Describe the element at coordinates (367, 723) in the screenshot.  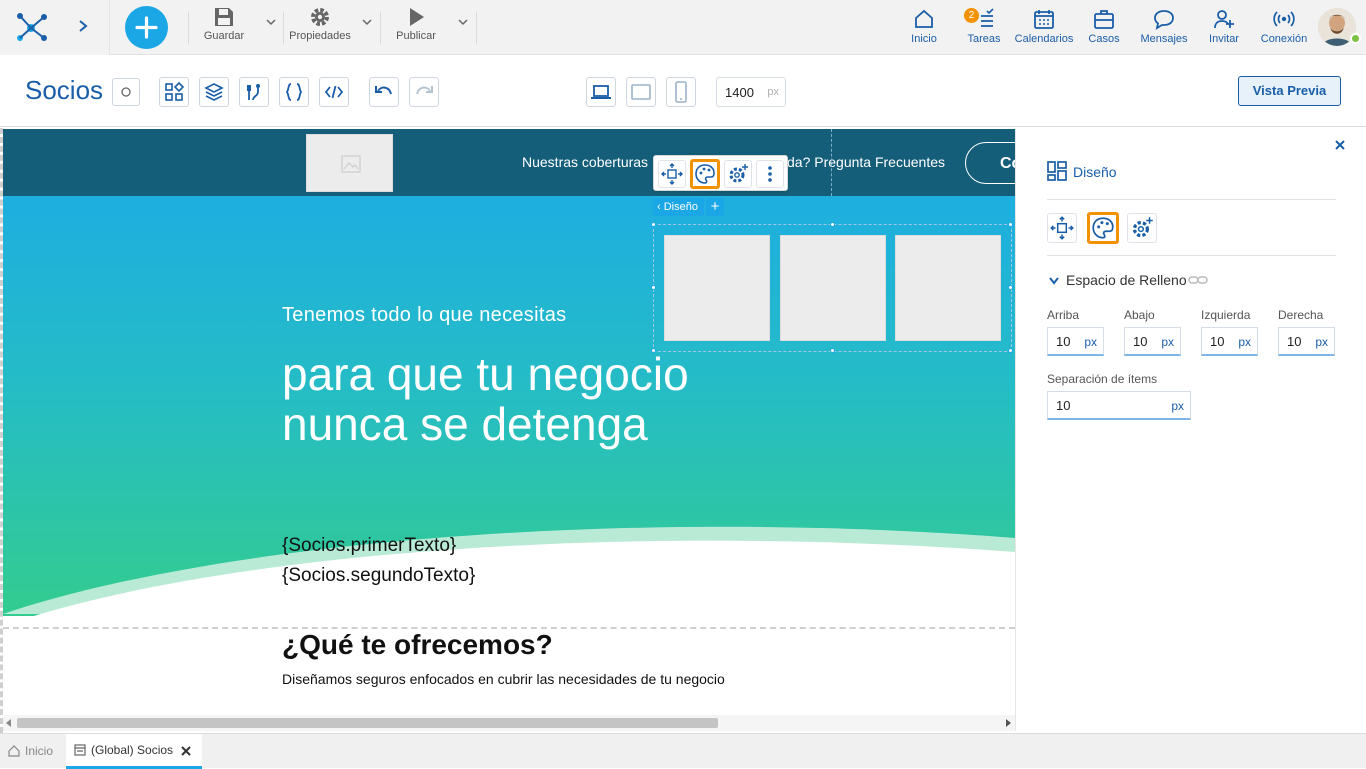
I see `scrollbar-thumb` at that location.